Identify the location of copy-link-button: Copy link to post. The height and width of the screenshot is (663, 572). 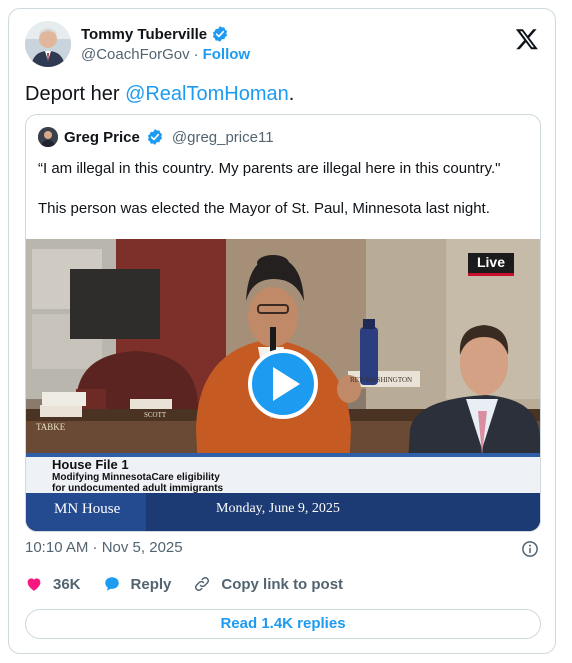
(268, 584).